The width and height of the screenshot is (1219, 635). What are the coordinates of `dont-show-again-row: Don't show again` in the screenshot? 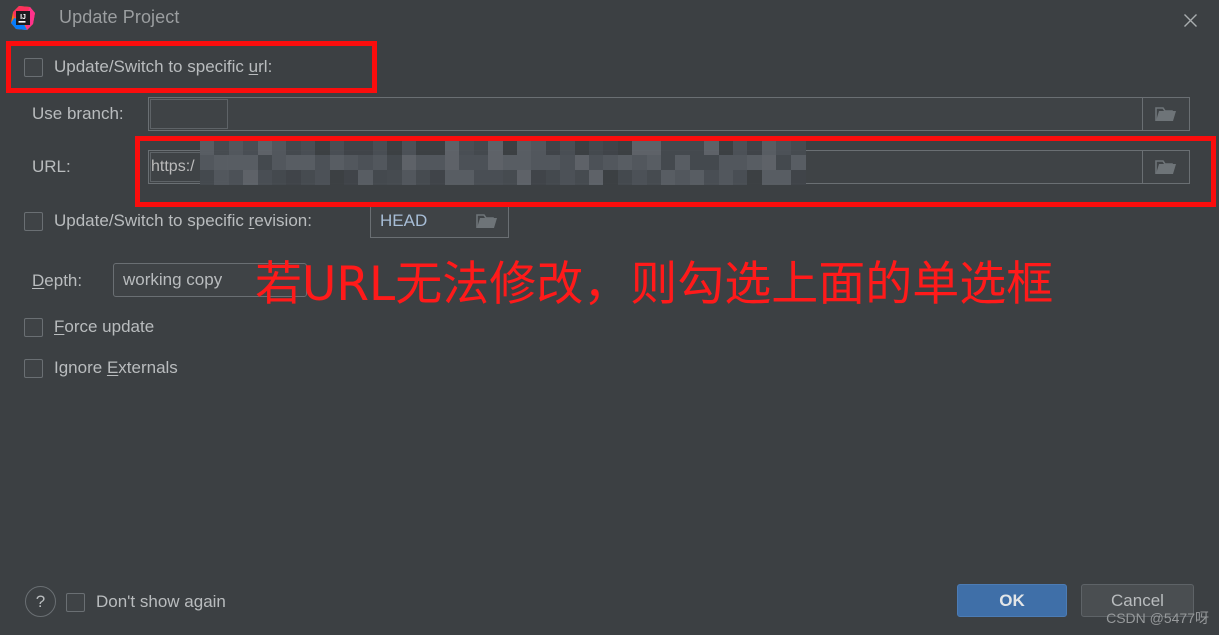 It's located at (146, 602).